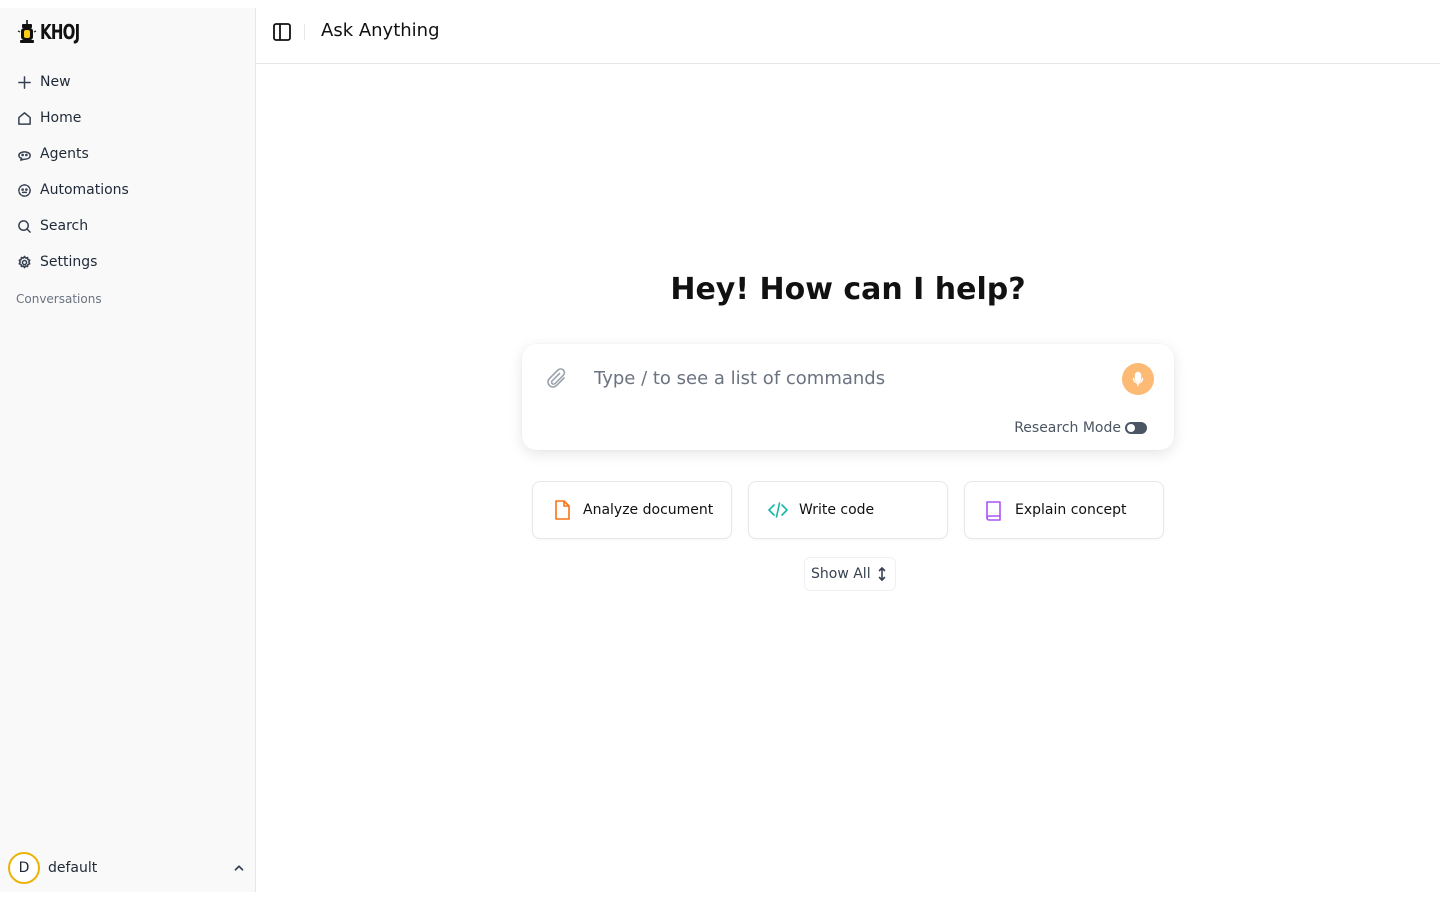  I want to click on microphone-icon, so click(1138, 379).